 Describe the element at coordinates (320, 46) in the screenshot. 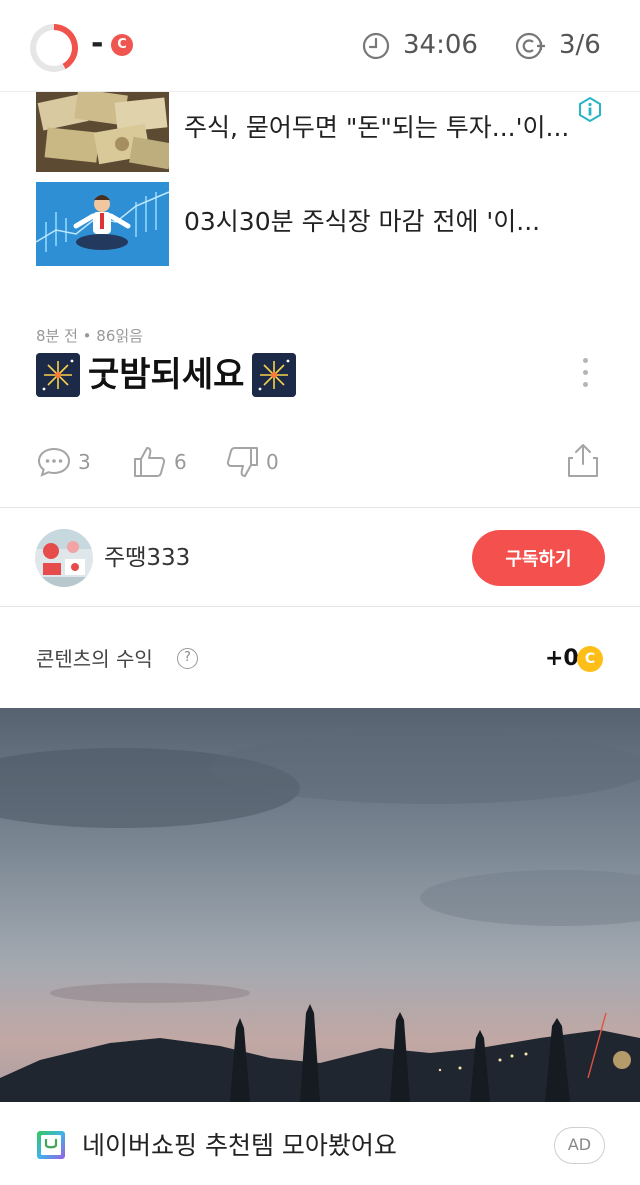

I see `top-status-bar: - C 34:06 3/6` at that location.